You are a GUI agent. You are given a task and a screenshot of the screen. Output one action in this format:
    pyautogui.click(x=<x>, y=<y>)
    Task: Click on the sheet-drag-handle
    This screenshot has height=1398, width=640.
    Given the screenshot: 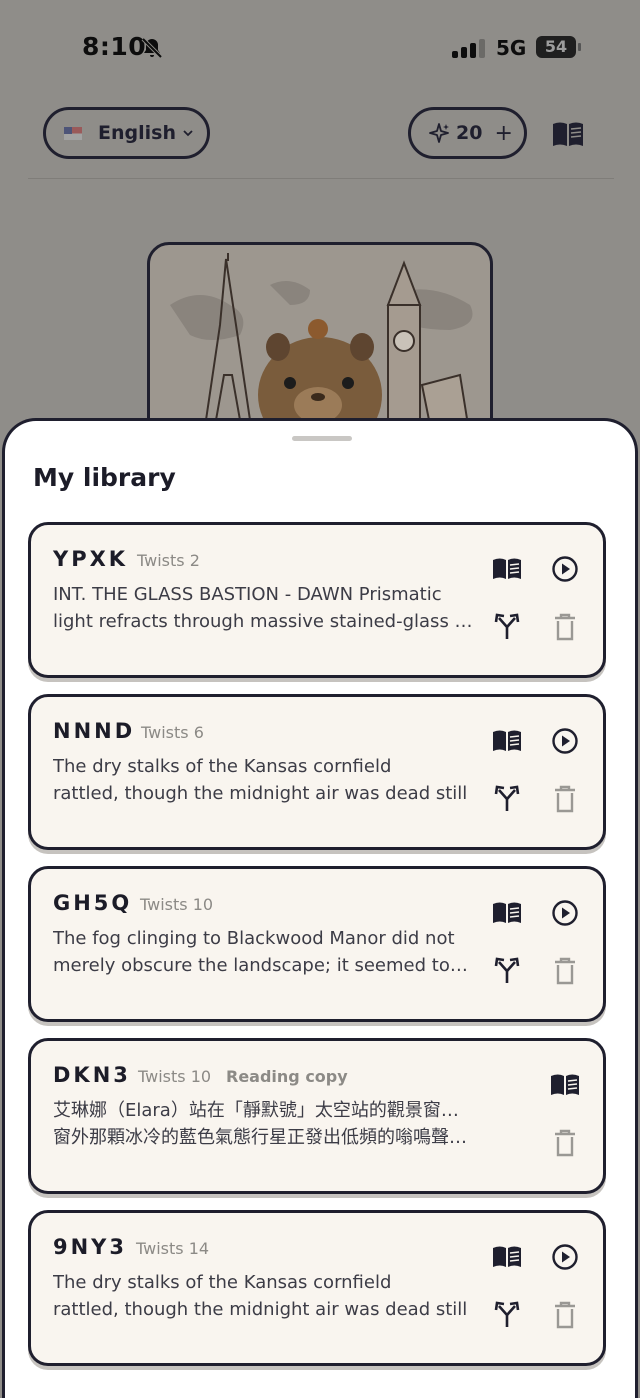 What is the action you would take?
    pyautogui.click(x=322, y=438)
    